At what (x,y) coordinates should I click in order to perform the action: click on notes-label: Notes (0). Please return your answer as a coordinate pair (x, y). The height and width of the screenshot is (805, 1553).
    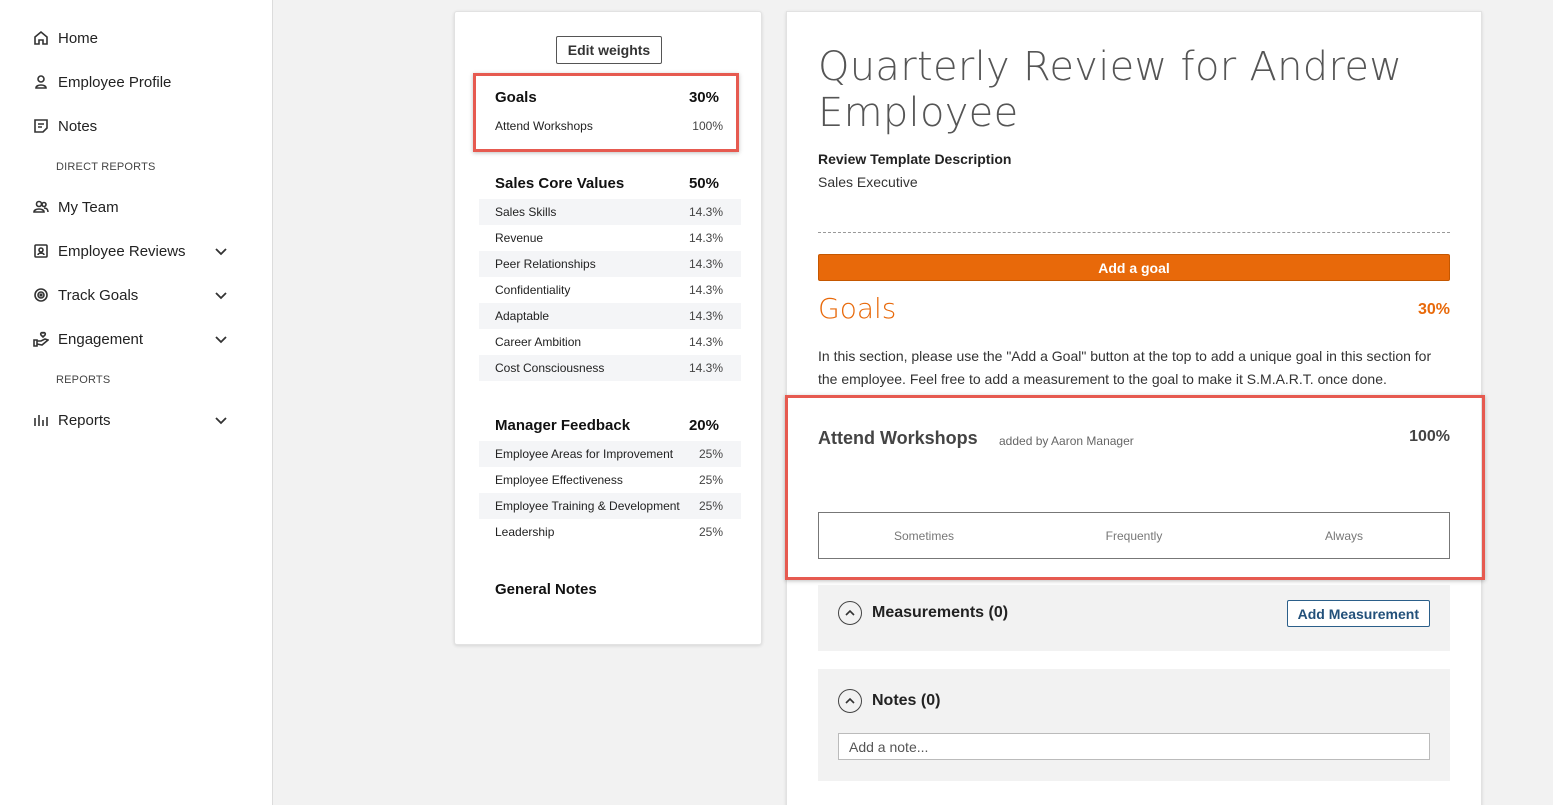
    Looking at the image, I should click on (906, 700).